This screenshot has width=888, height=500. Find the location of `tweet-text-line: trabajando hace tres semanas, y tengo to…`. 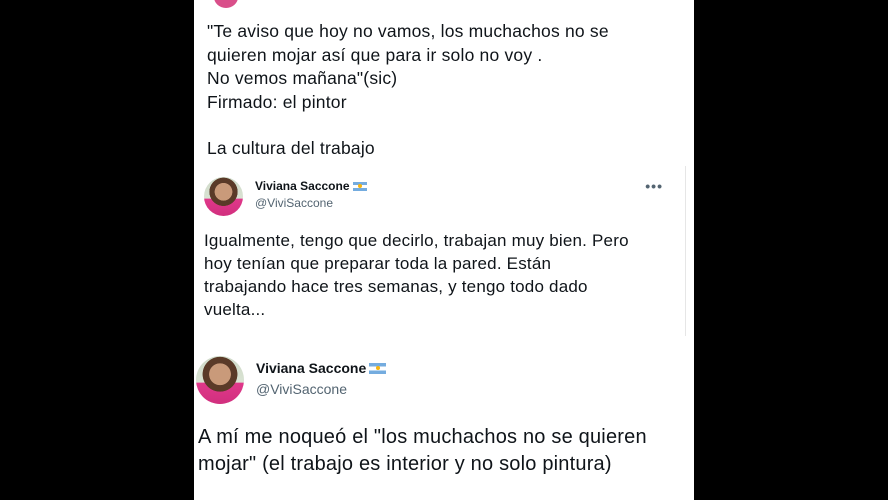

tweet-text-line: trabajando hace tres semanas, y tengo to… is located at coordinates (396, 286).